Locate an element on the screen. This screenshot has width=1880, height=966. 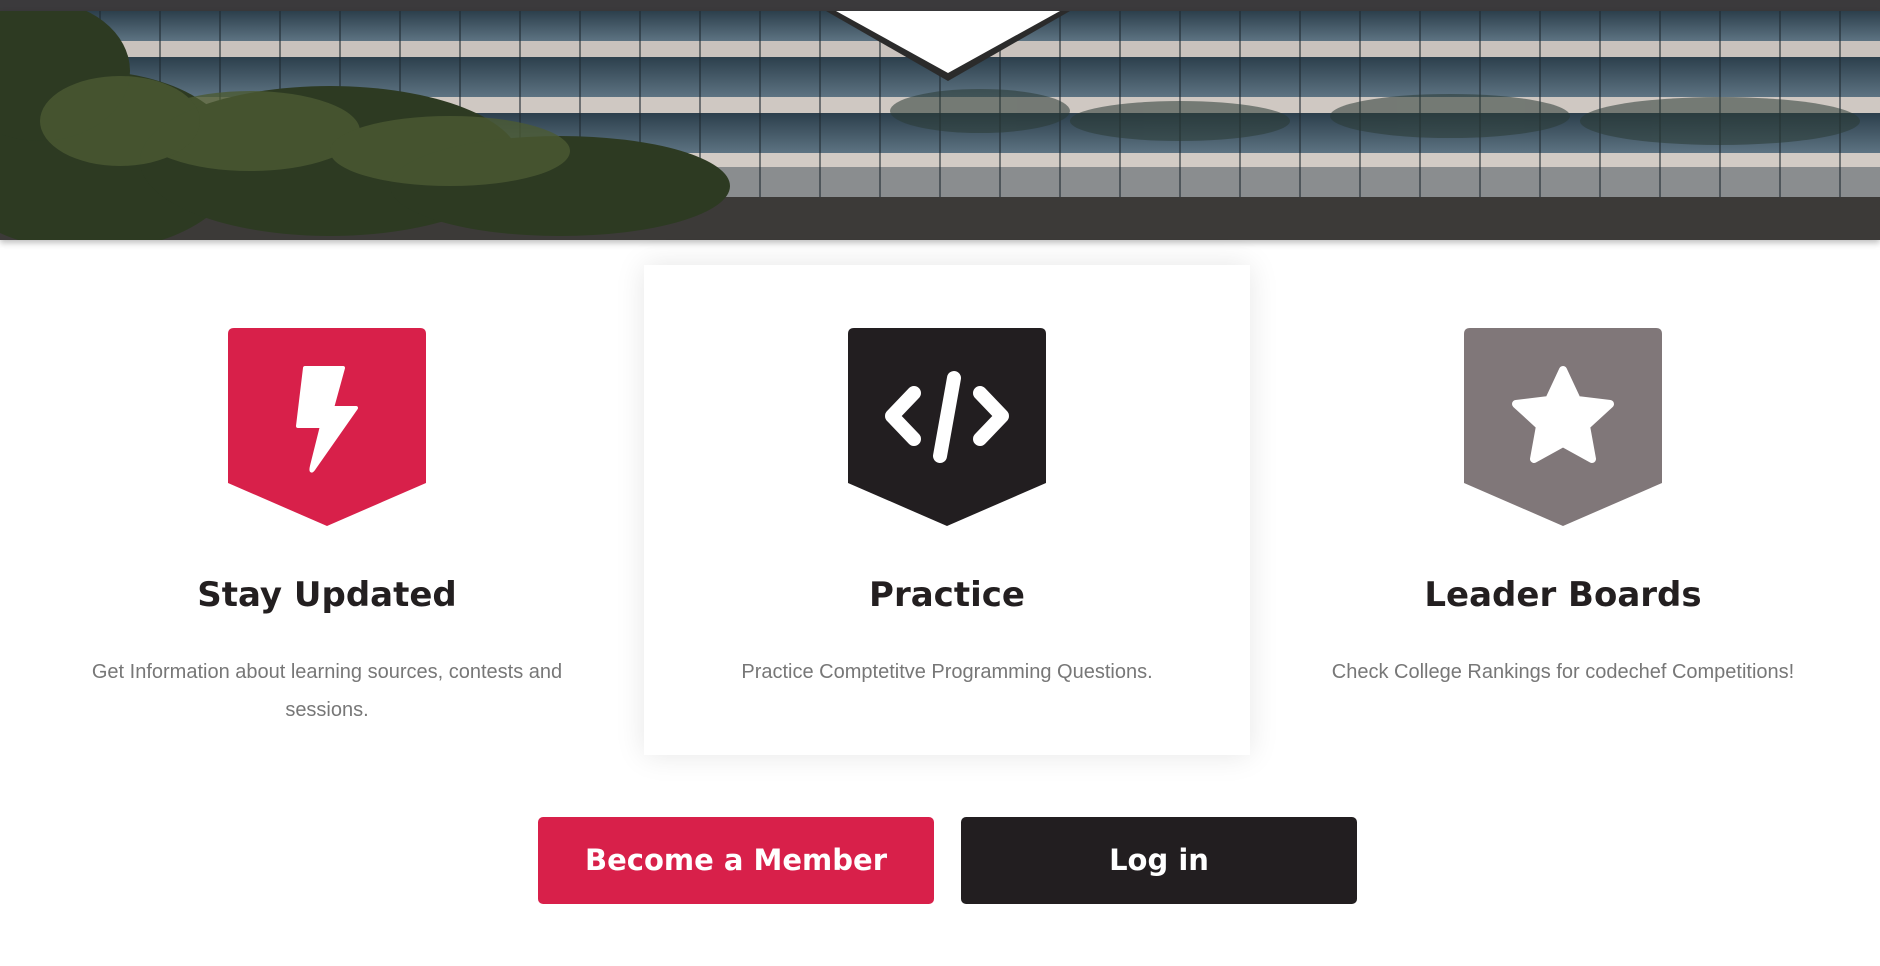
feature-title: Stay Updated is located at coordinates (327, 595).